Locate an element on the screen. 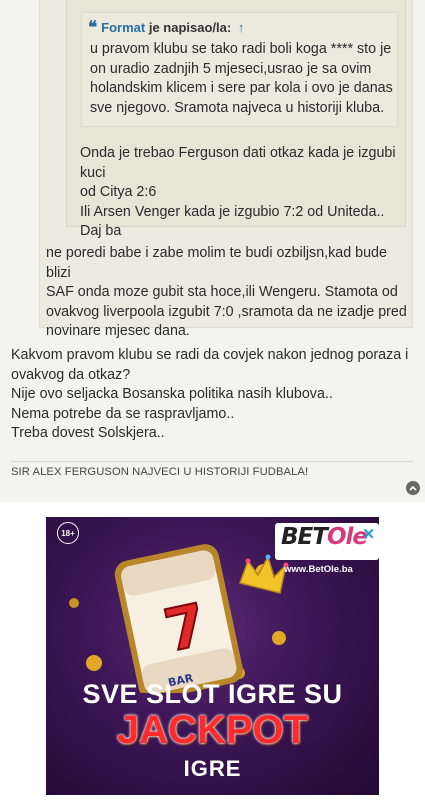 This screenshot has height=800, width=425. signature-divider is located at coordinates (212, 461).